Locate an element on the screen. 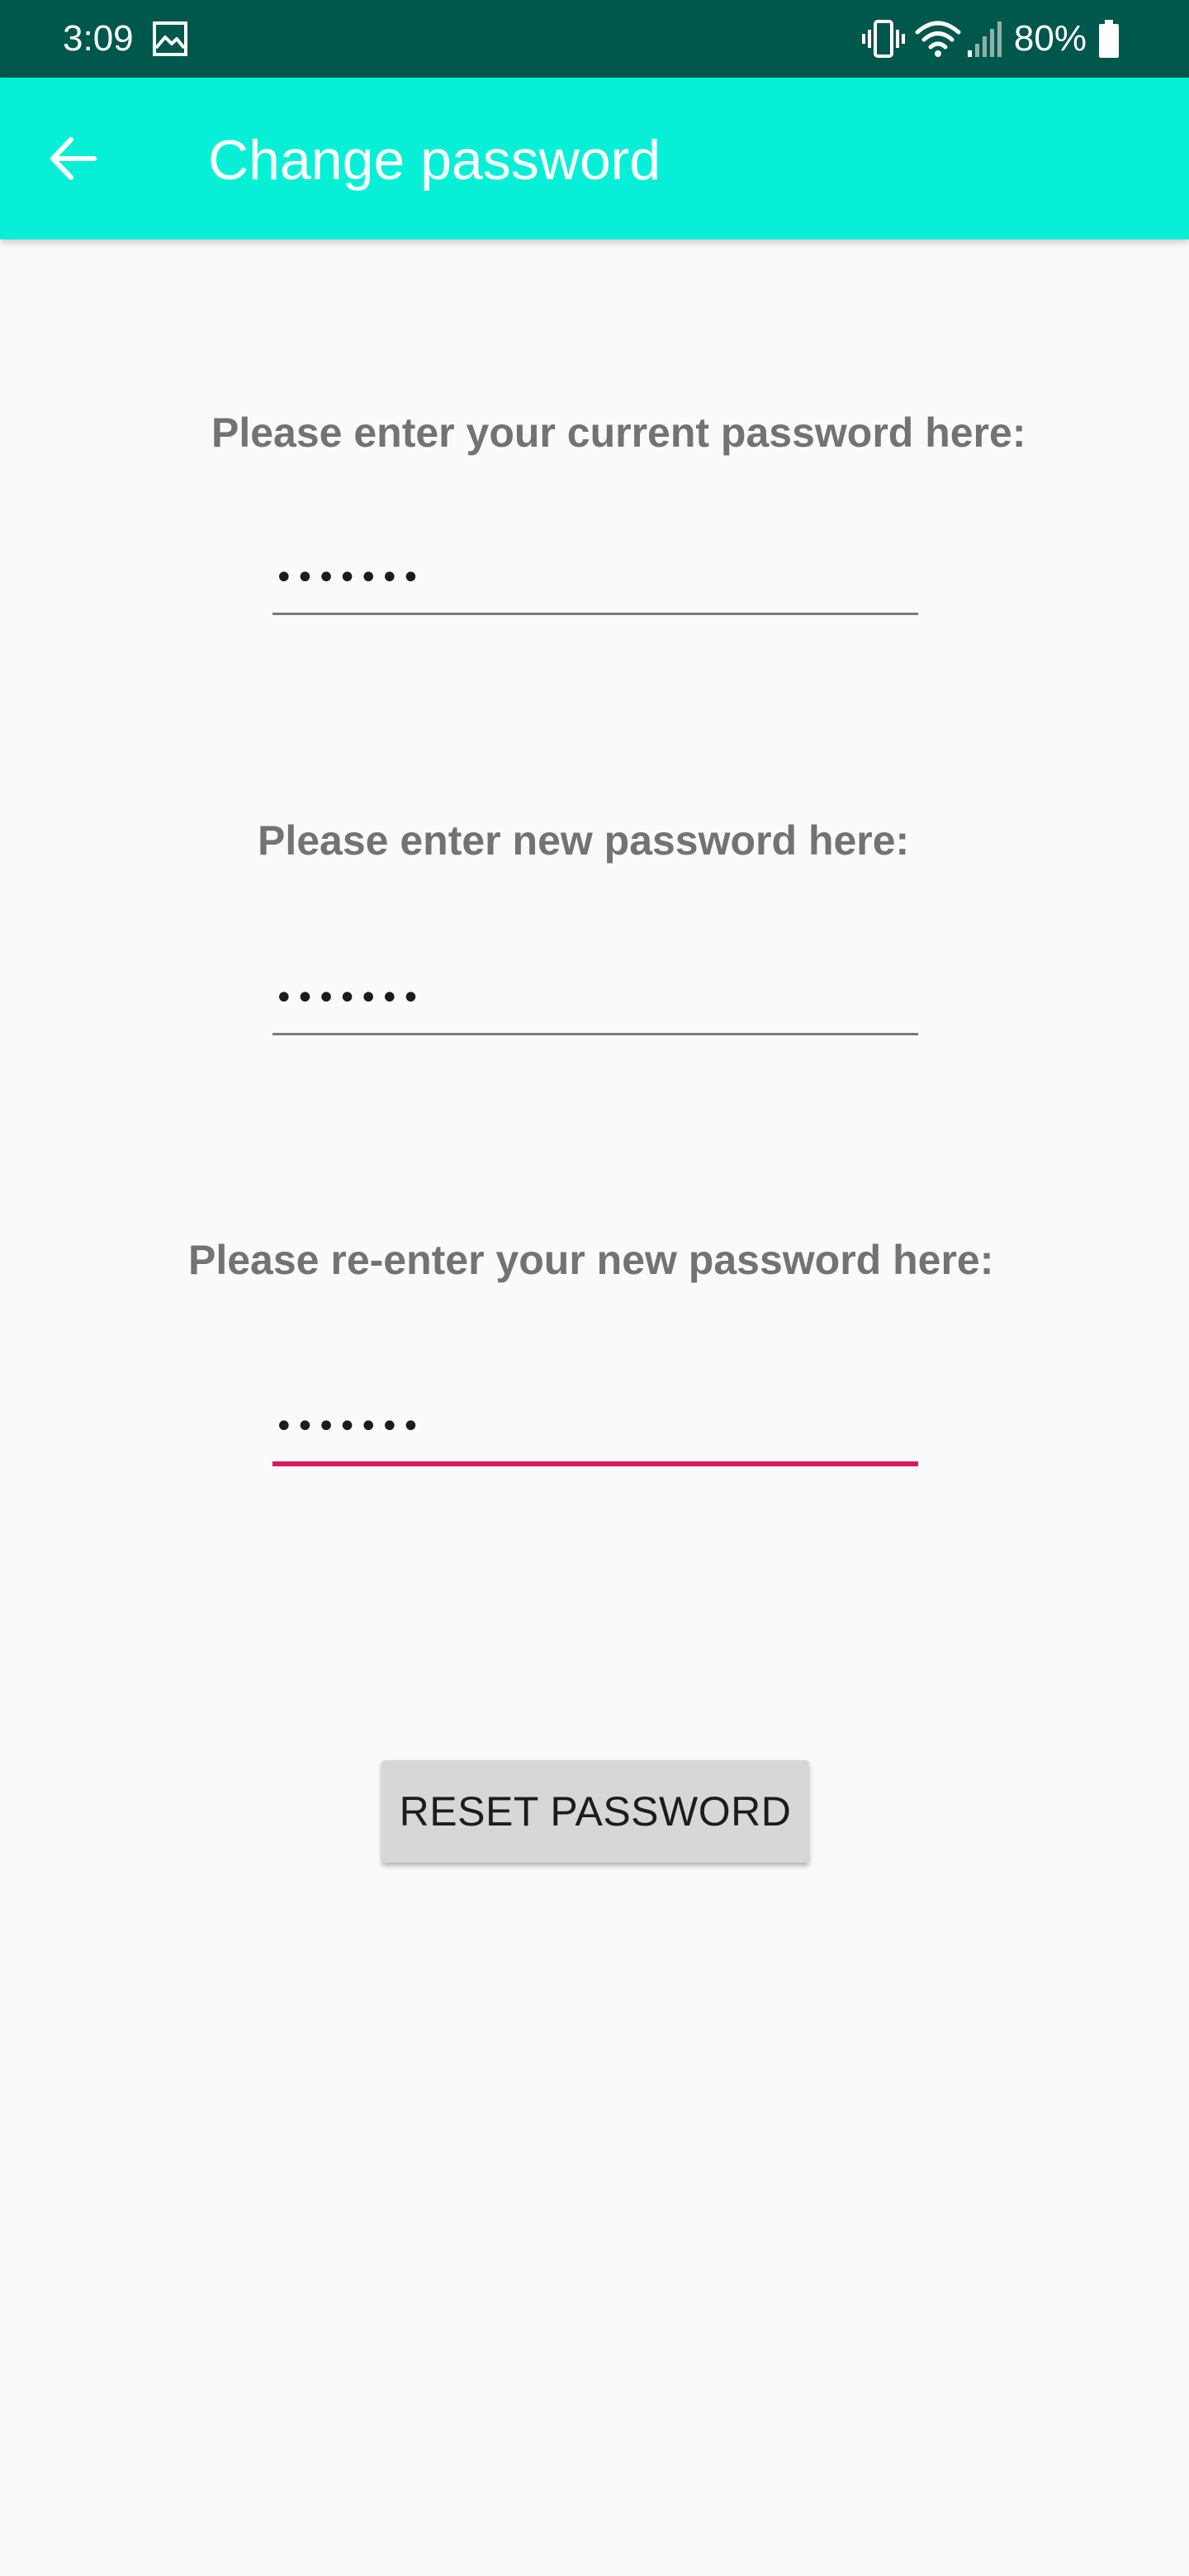 This screenshot has width=1189, height=2576. current-password-value: ••••••• is located at coordinates (348, 578).